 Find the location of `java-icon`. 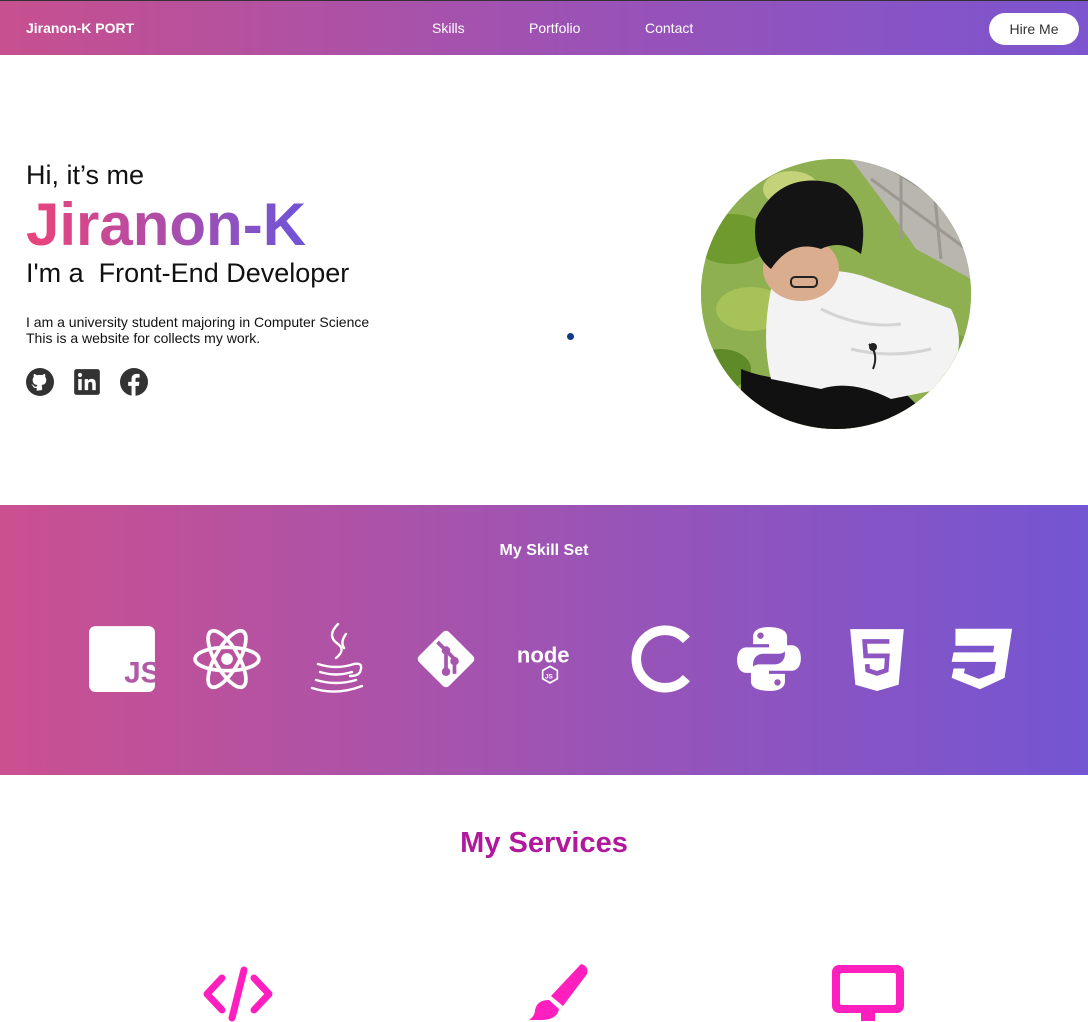

java-icon is located at coordinates (337, 657).